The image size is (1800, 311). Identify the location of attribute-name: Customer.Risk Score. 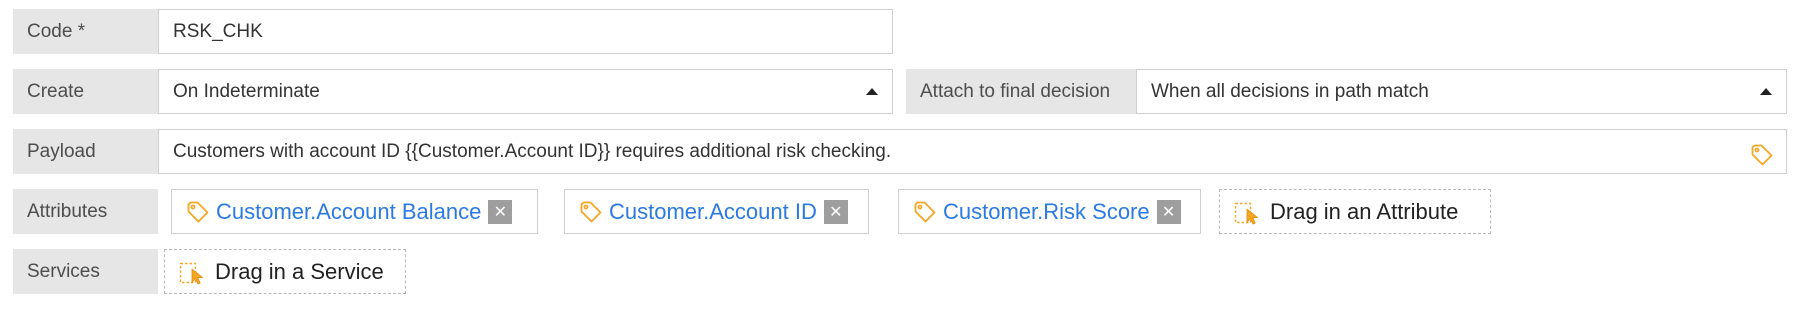
(1046, 212).